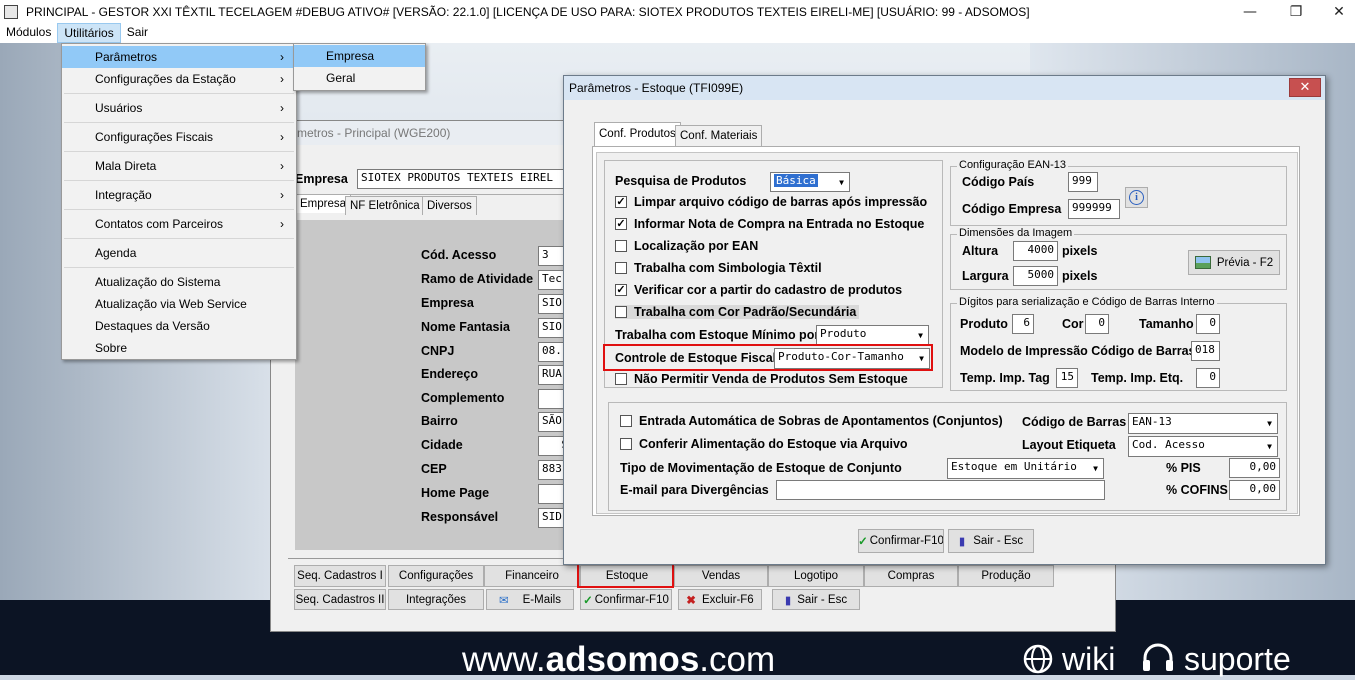 The height and width of the screenshot is (680, 1355). I want to click on principal-window-title: metros - Principal (WGE200), so click(420, 133).